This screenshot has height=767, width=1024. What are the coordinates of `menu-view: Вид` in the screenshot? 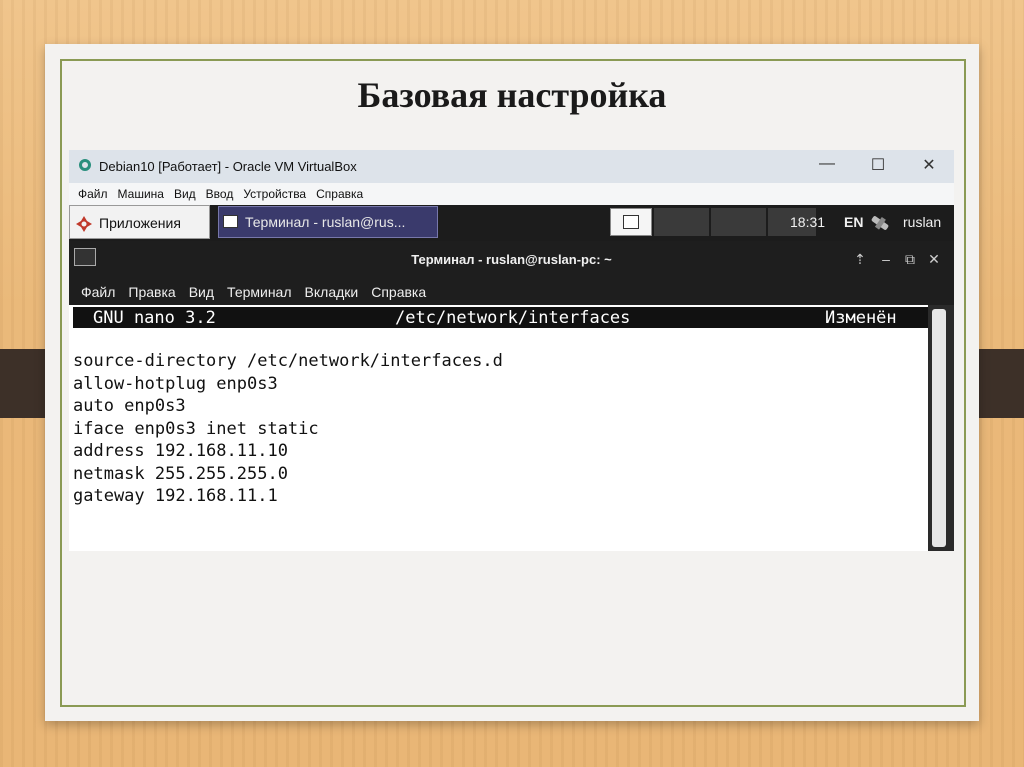 It's located at (185, 194).